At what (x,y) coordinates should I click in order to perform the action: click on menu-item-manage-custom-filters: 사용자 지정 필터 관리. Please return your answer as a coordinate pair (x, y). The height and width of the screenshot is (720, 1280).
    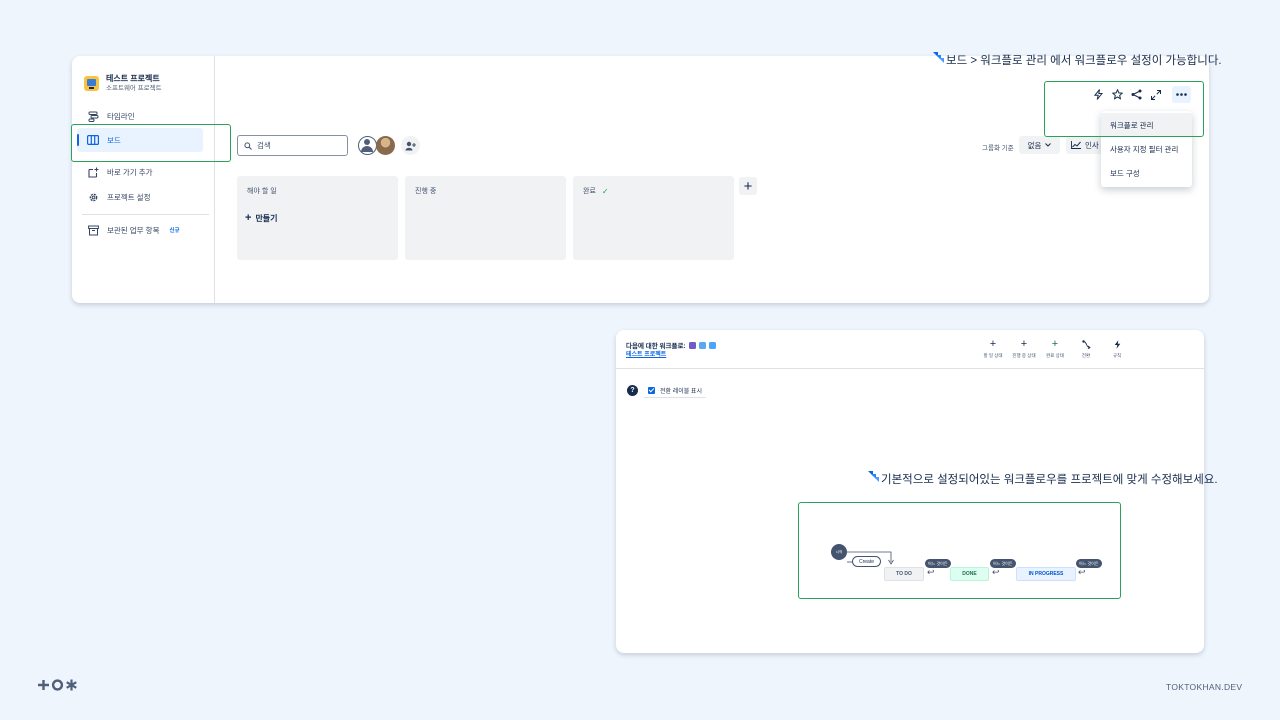
    Looking at the image, I should click on (1146, 149).